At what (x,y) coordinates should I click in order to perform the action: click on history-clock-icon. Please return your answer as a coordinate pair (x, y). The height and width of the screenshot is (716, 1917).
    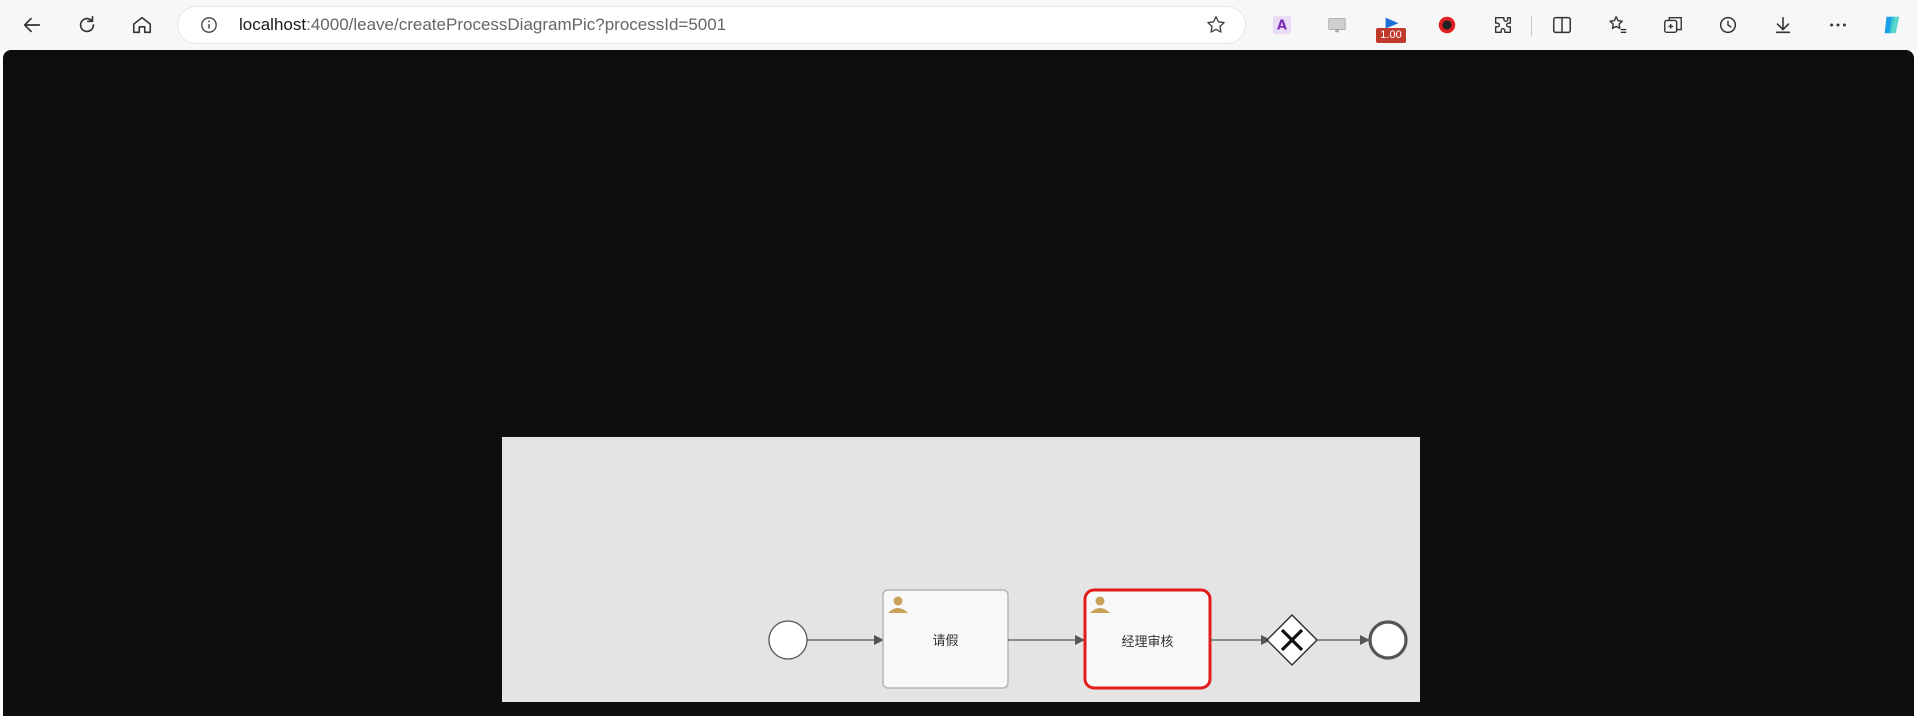
    Looking at the image, I should click on (1728, 25).